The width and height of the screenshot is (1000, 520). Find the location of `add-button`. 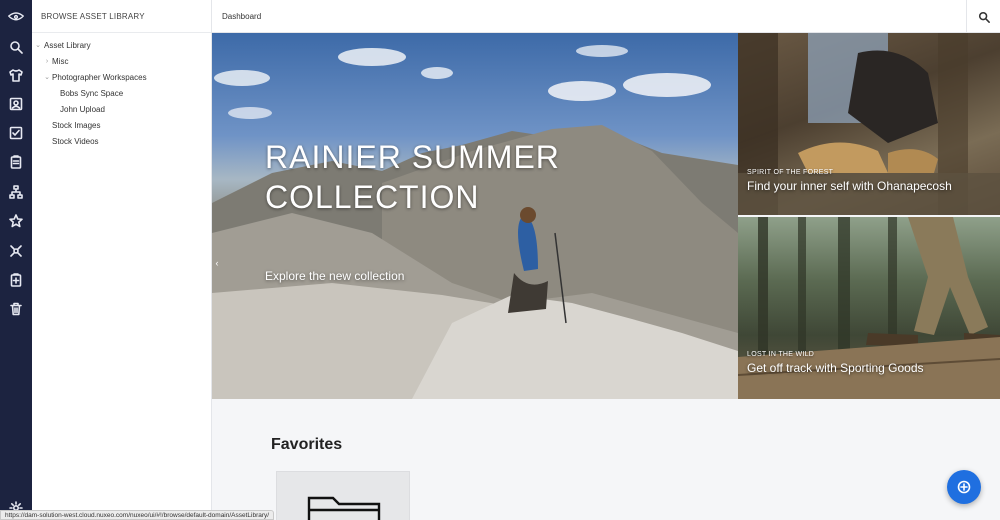

add-button is located at coordinates (964, 487).